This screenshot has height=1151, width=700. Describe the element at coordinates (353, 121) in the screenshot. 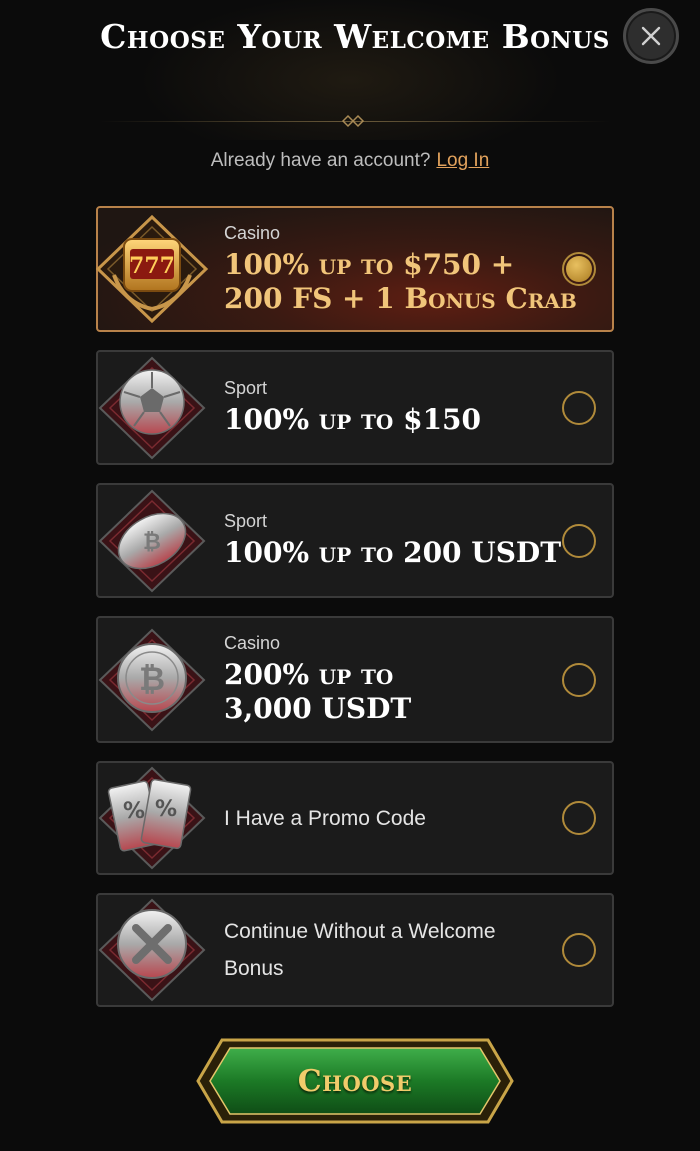

I see `divider-ornament-icon` at that location.